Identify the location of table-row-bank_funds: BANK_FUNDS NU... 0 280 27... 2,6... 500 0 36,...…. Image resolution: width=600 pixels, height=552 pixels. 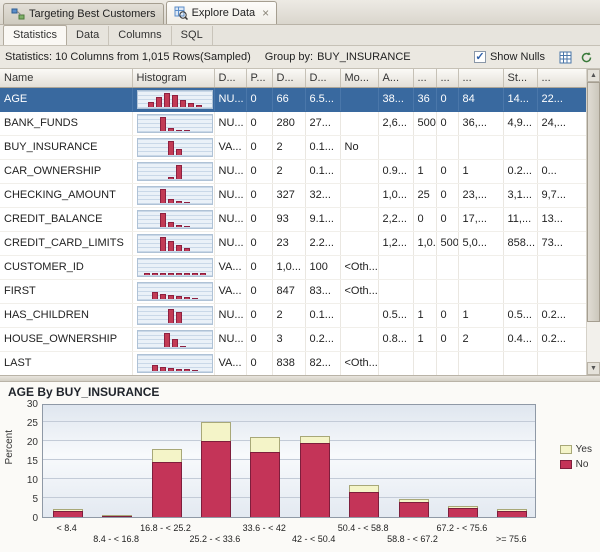
(293, 123).